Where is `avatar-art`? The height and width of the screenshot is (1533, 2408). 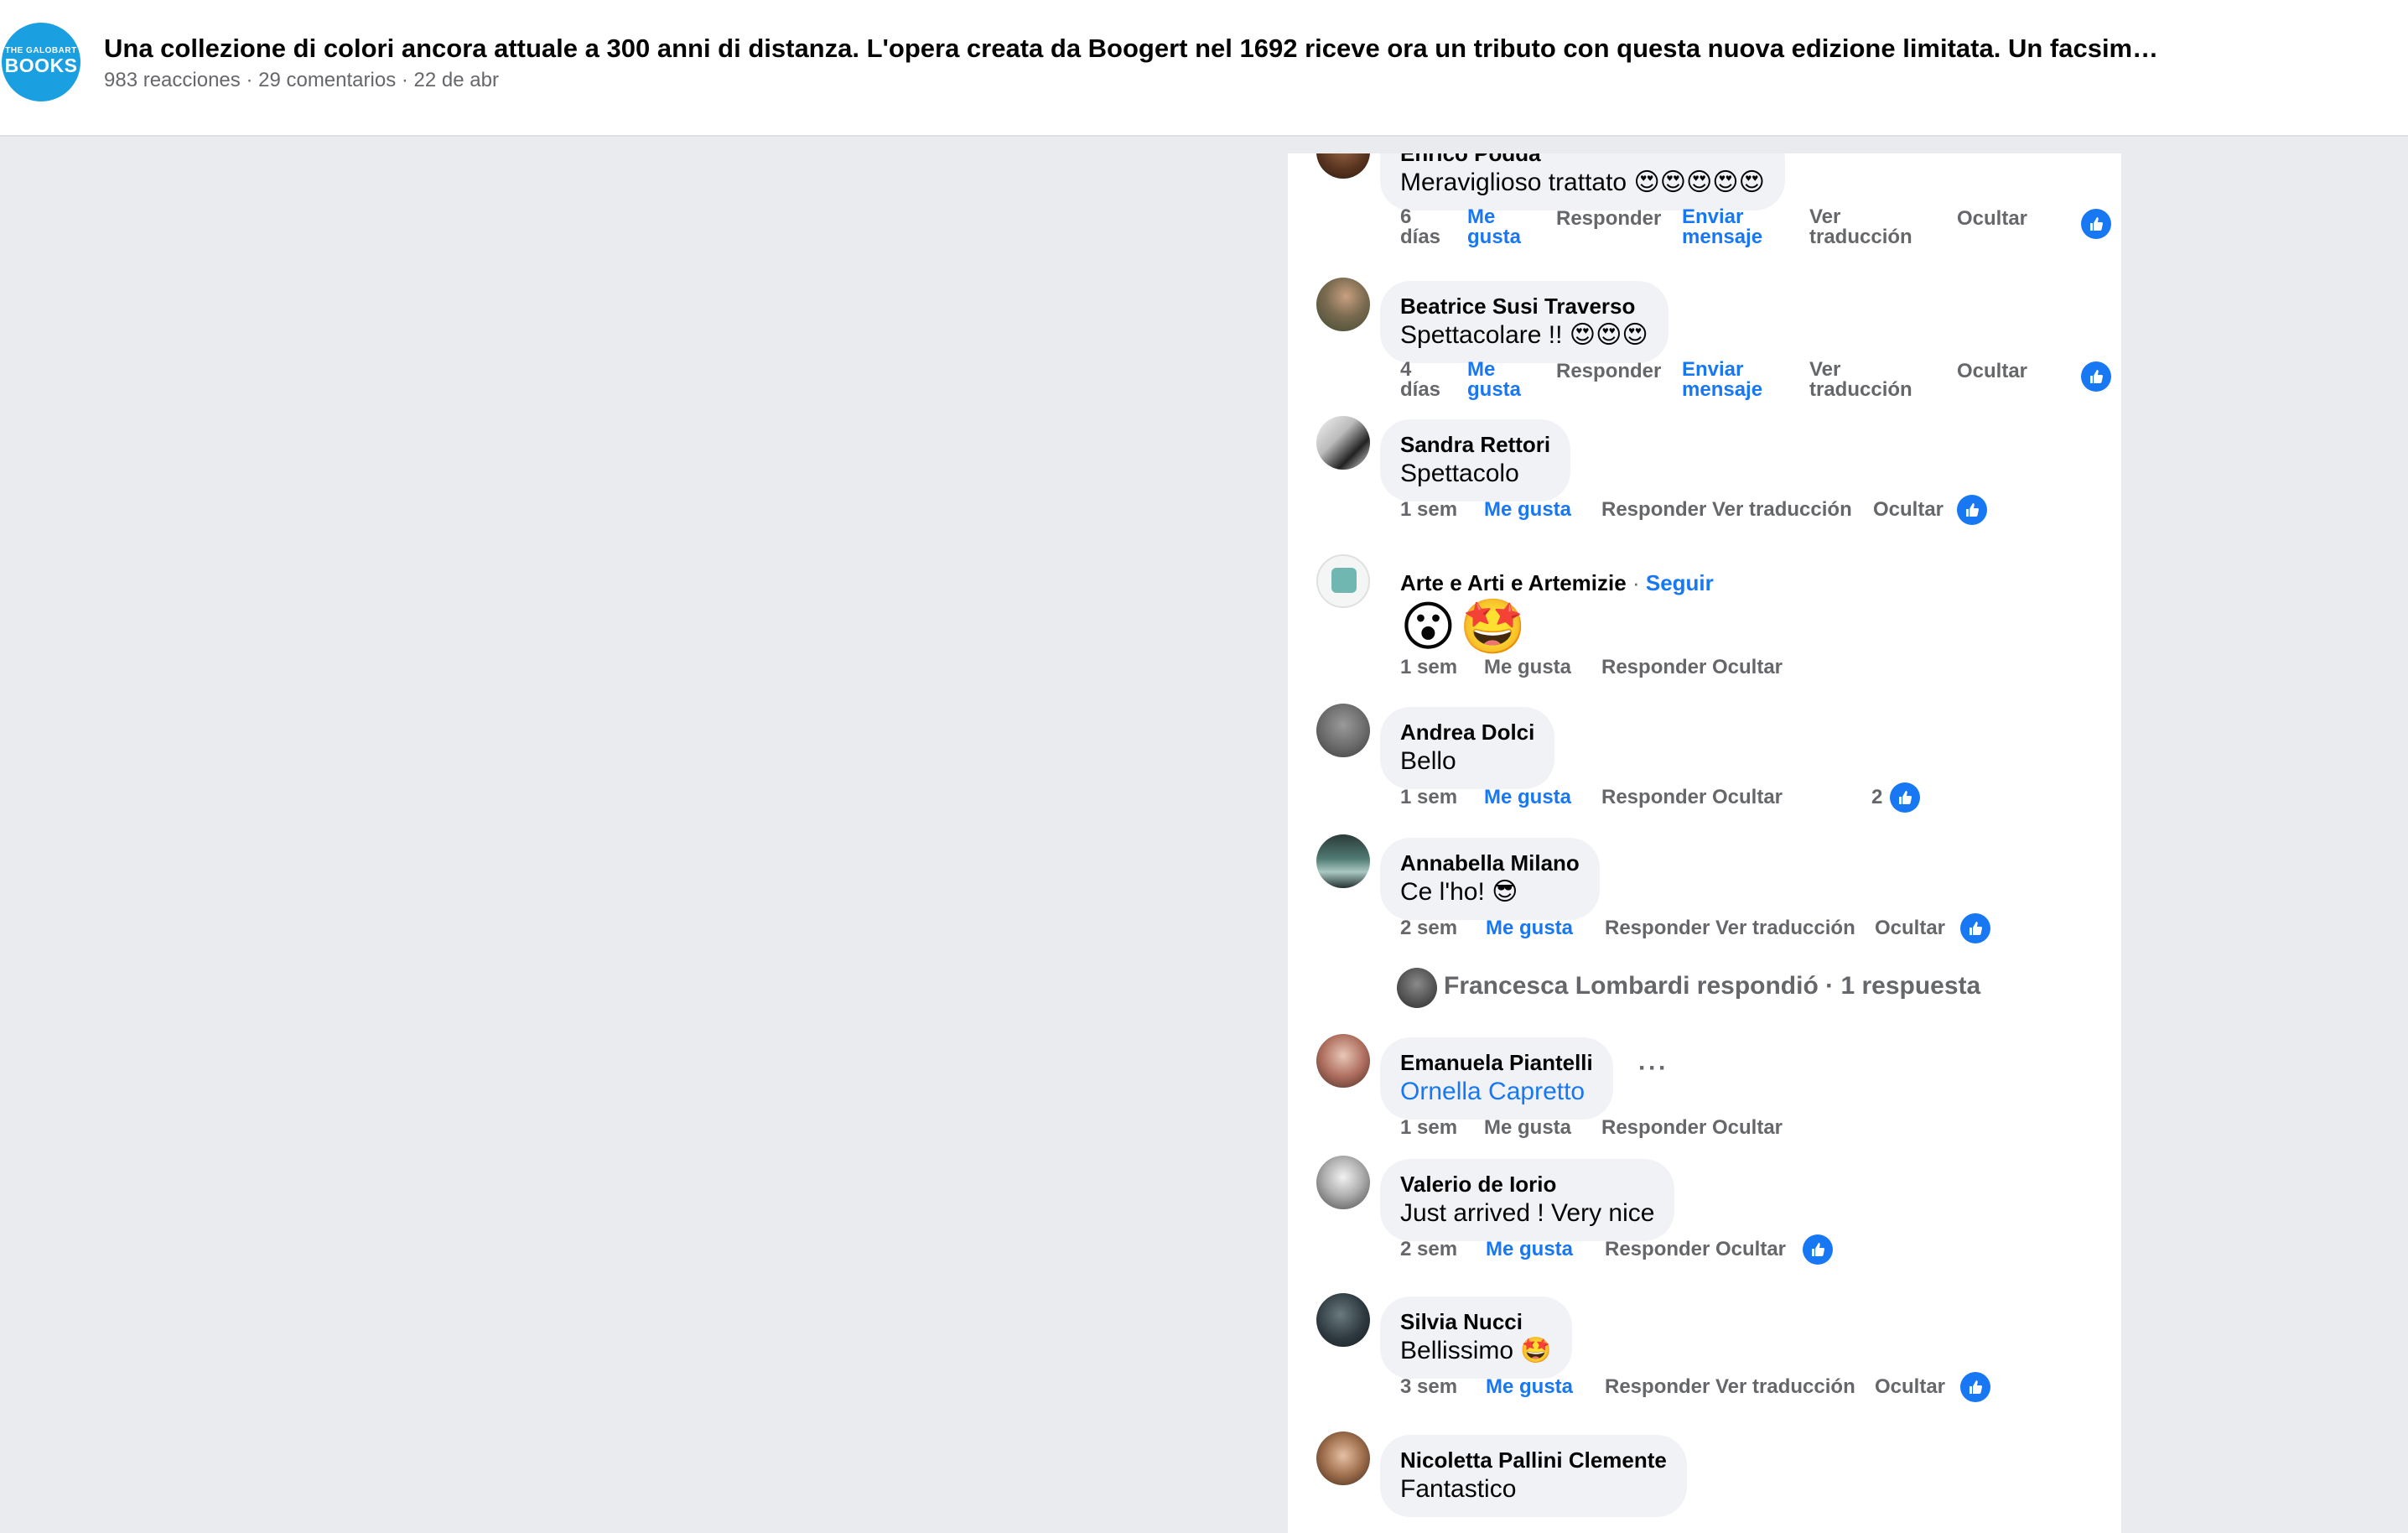 avatar-art is located at coordinates (1344, 580).